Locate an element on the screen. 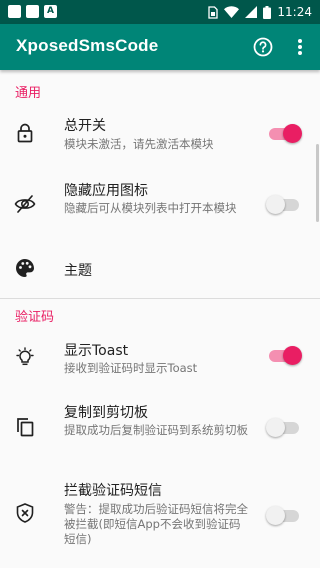  app-bar: XposedSmsCode is located at coordinates (160, 47).